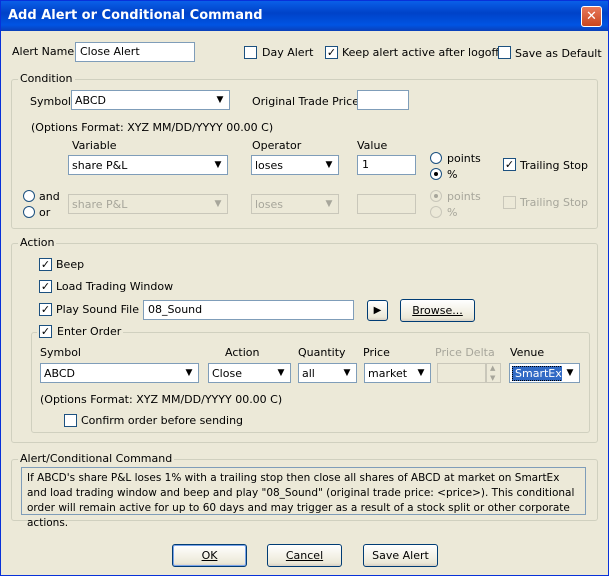 The height and width of the screenshot is (576, 609). Describe the element at coordinates (305, 101) in the screenshot. I see `orig-price-label: Original Trade Price` at that location.